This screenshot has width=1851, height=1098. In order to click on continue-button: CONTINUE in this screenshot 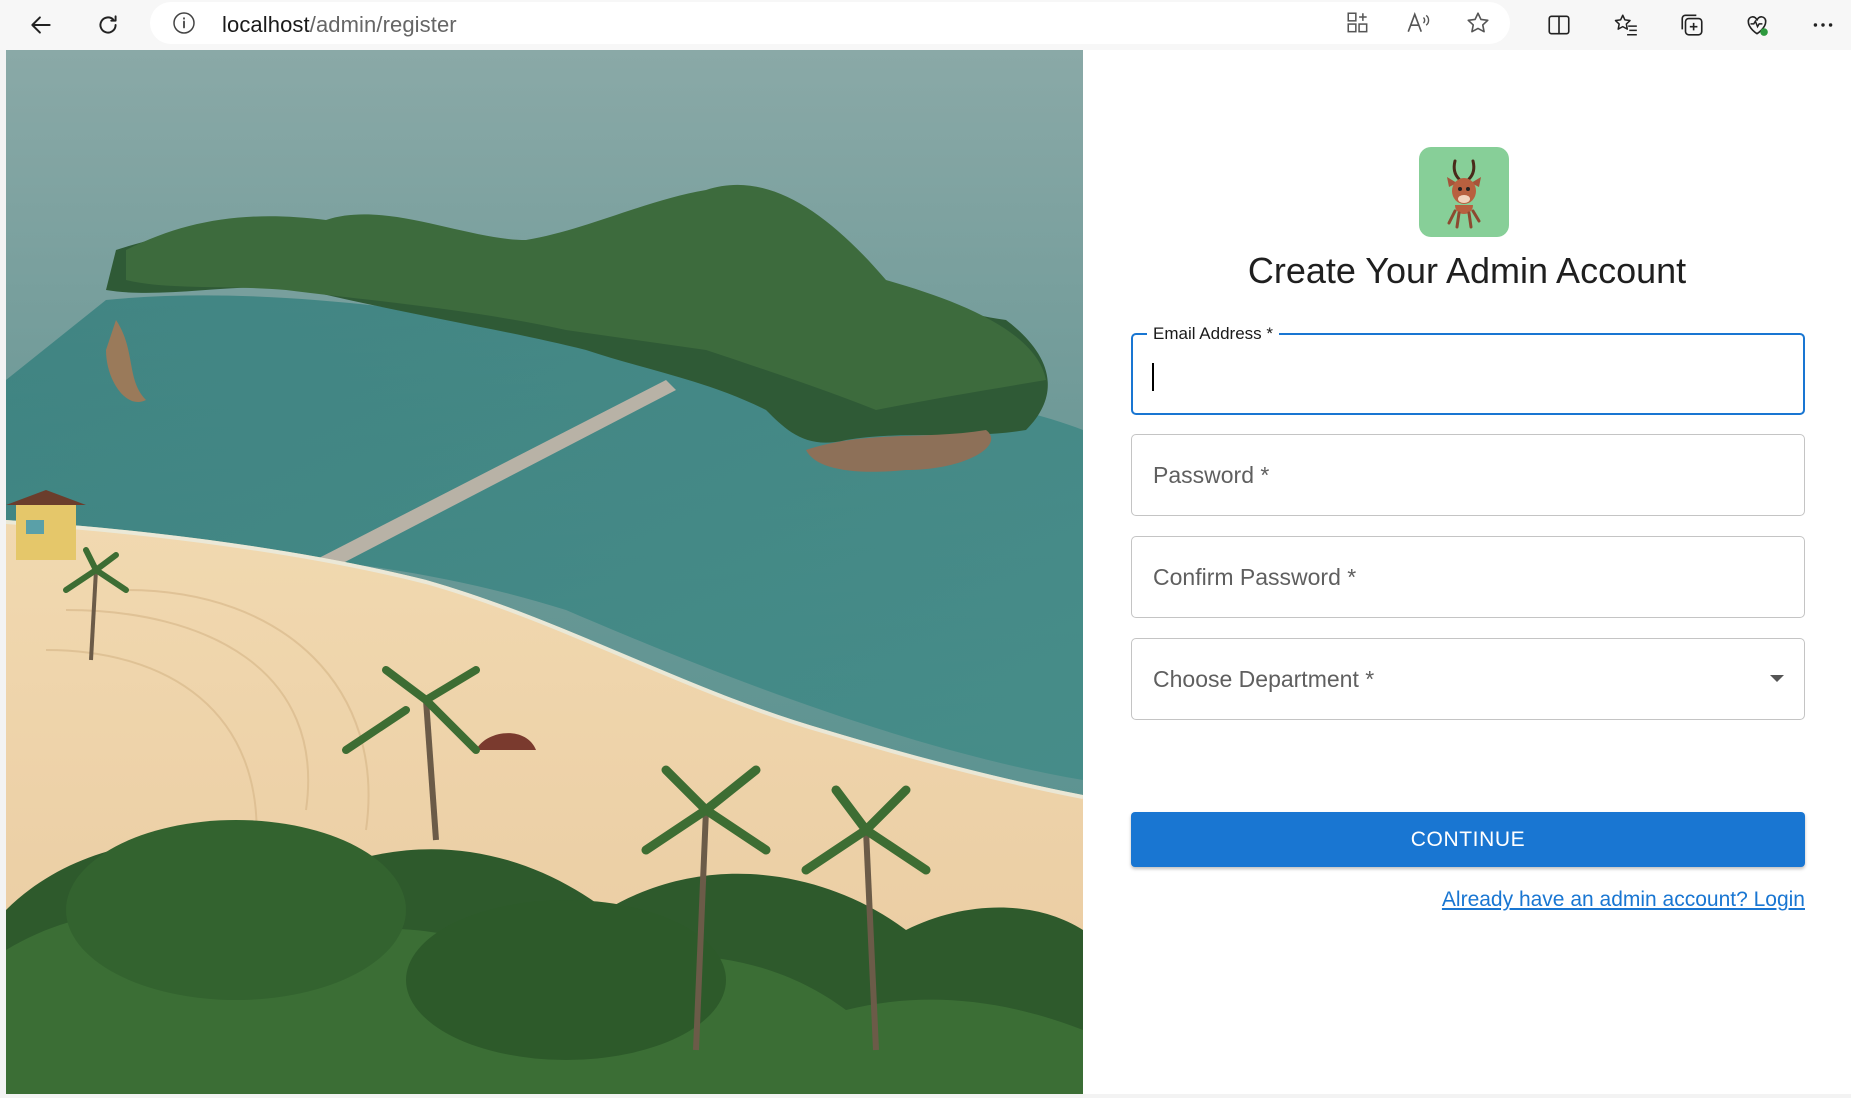, I will do `click(1468, 839)`.